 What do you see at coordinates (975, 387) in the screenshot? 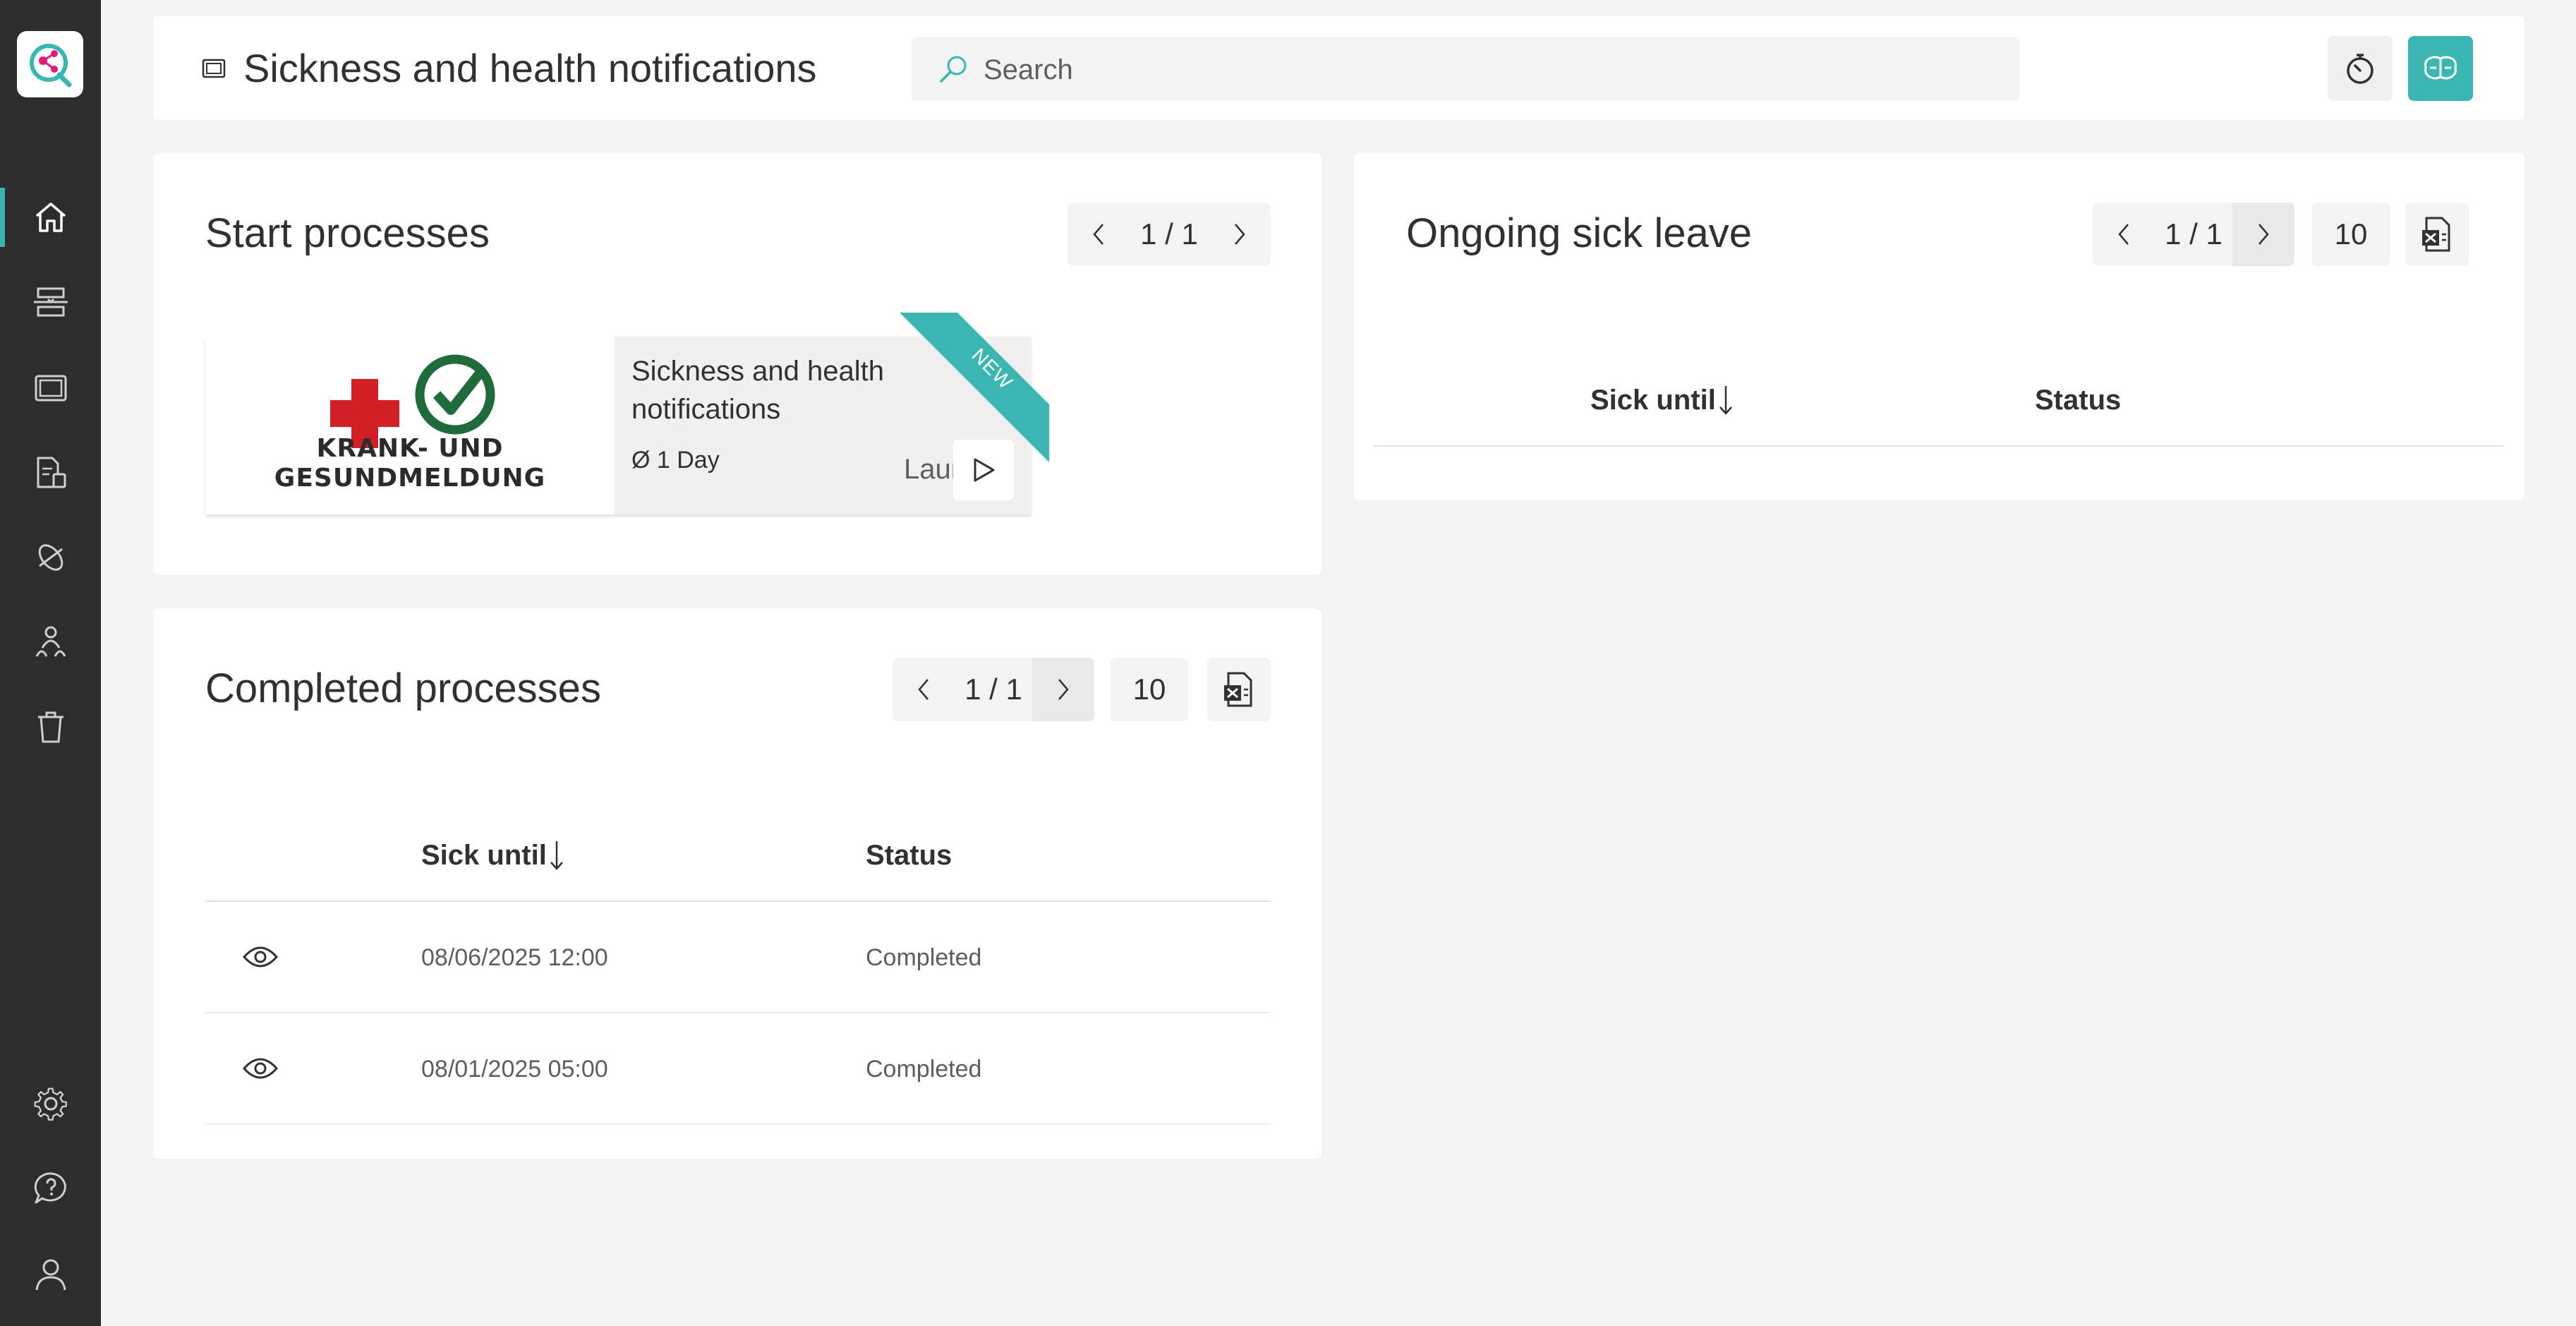
I see `new-ribbon` at bounding box center [975, 387].